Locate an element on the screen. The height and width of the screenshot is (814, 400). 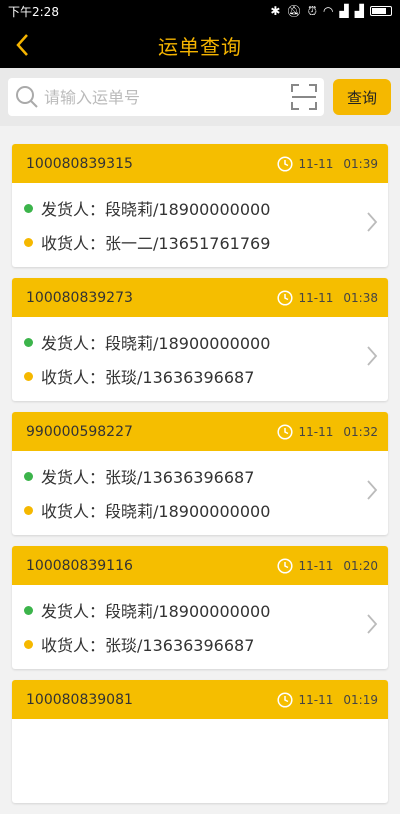
page-title: 运单查询 is located at coordinates (200, 46).